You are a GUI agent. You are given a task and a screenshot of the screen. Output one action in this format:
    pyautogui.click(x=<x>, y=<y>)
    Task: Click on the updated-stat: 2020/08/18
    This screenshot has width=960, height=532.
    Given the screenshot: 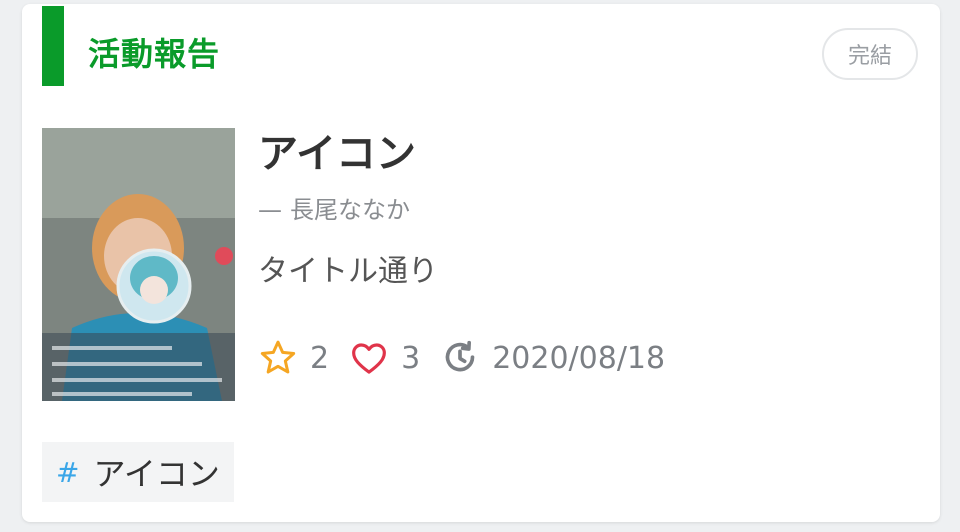 What is the action you would take?
    pyautogui.click(x=552, y=358)
    